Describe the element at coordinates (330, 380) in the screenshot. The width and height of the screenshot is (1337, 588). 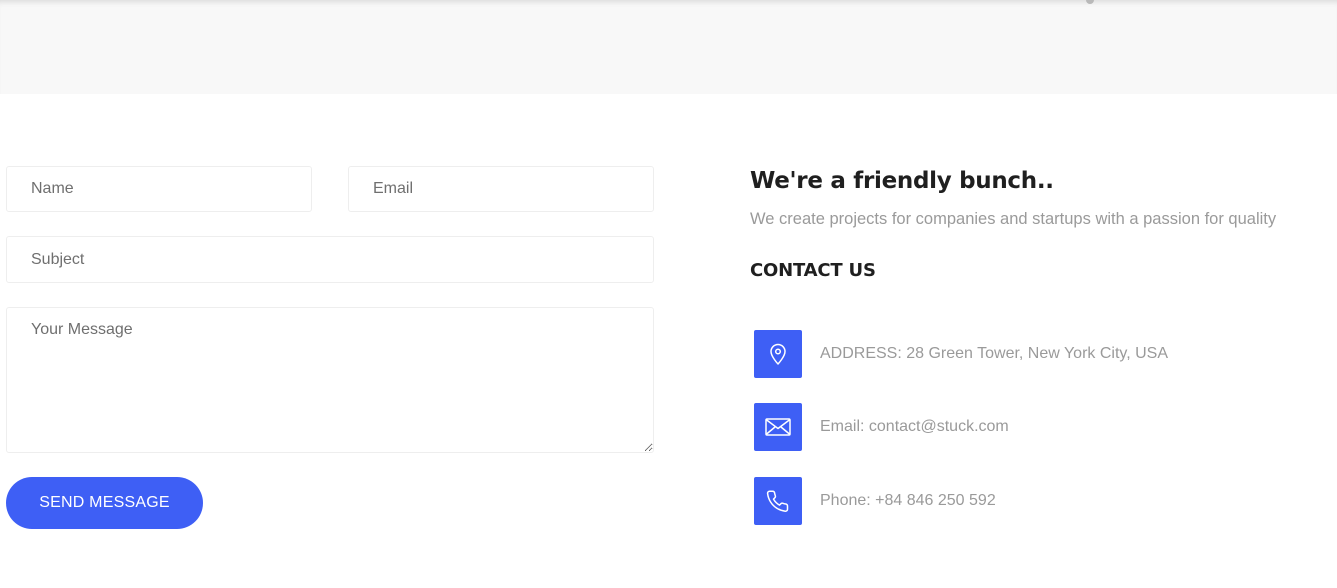
I see `message-textarea` at that location.